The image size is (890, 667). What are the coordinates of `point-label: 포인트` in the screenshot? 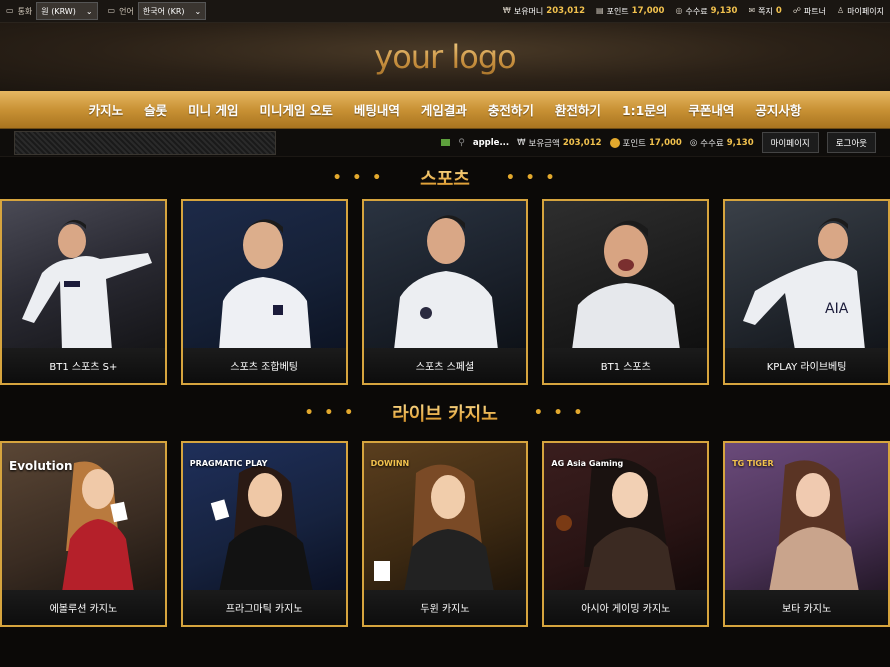 It's located at (617, 11).